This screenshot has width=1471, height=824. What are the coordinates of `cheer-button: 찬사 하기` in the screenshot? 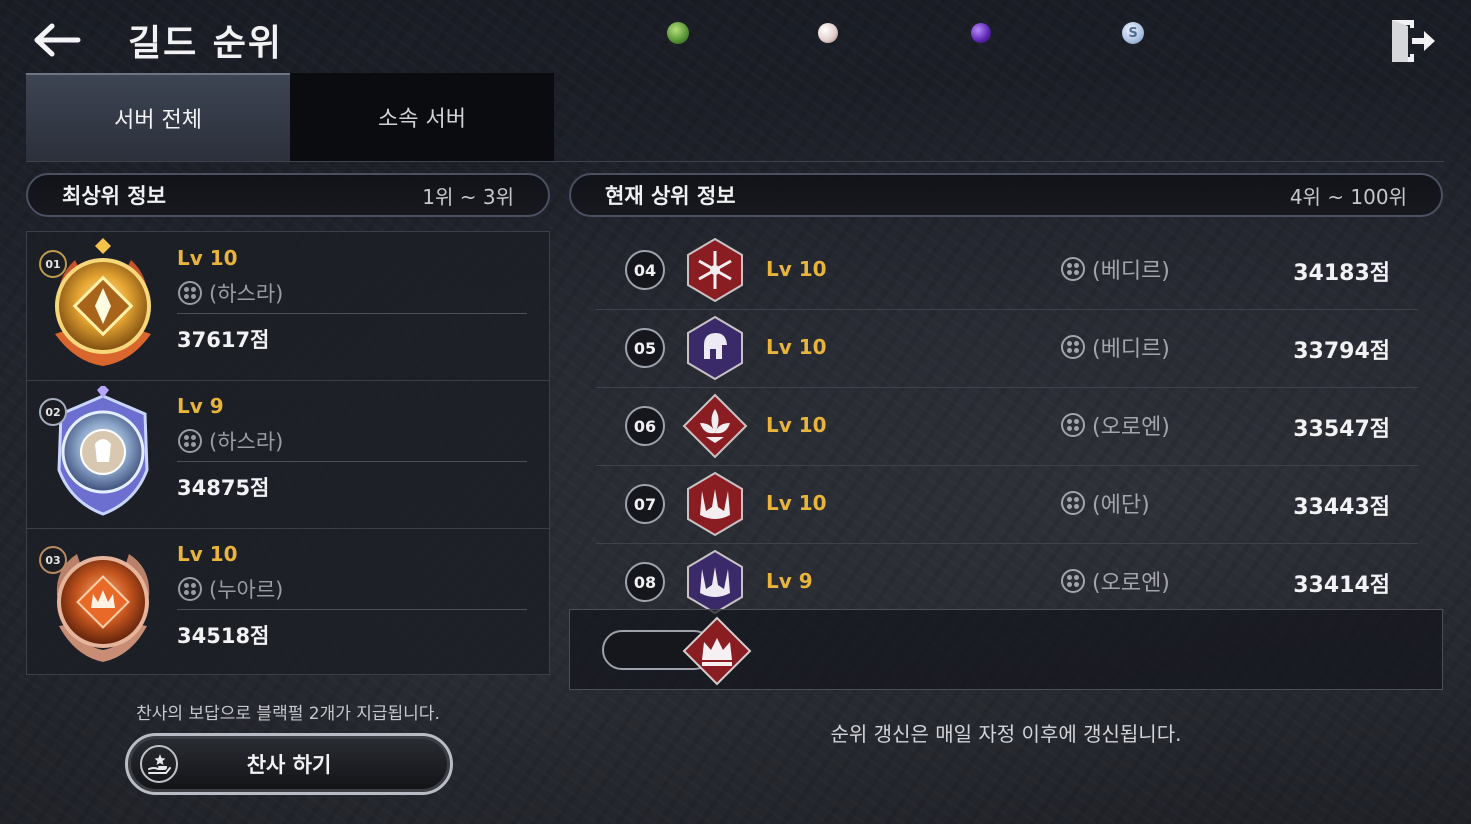 It's located at (289, 764).